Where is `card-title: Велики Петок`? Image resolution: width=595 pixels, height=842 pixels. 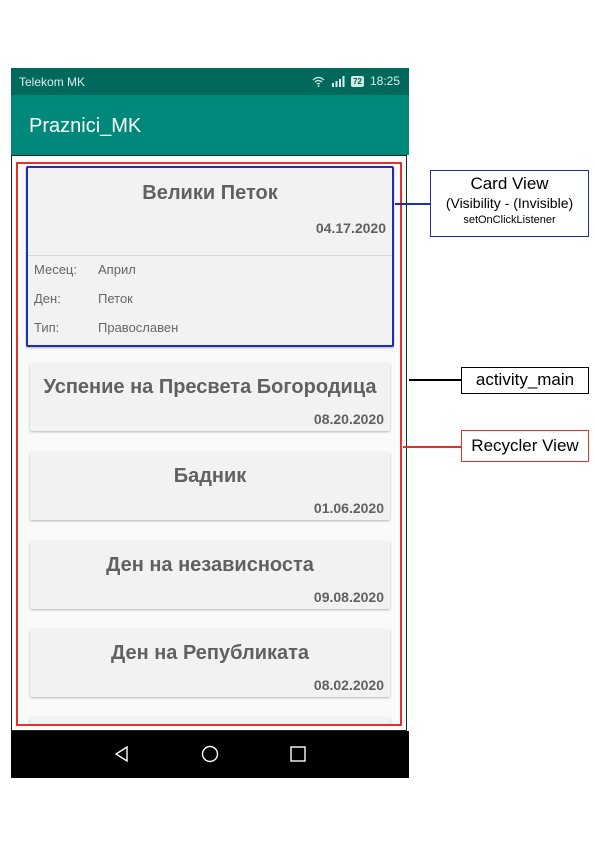
card-title: Велики Петок is located at coordinates (210, 193).